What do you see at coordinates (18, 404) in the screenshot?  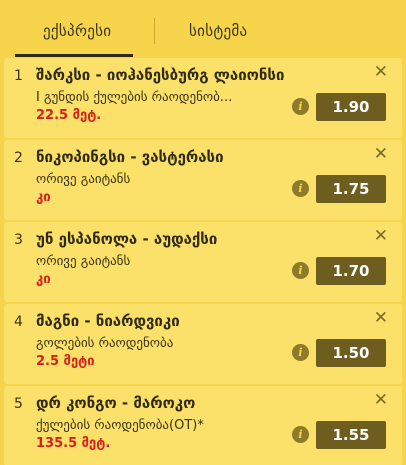 I see `bet-number: 5` at bounding box center [18, 404].